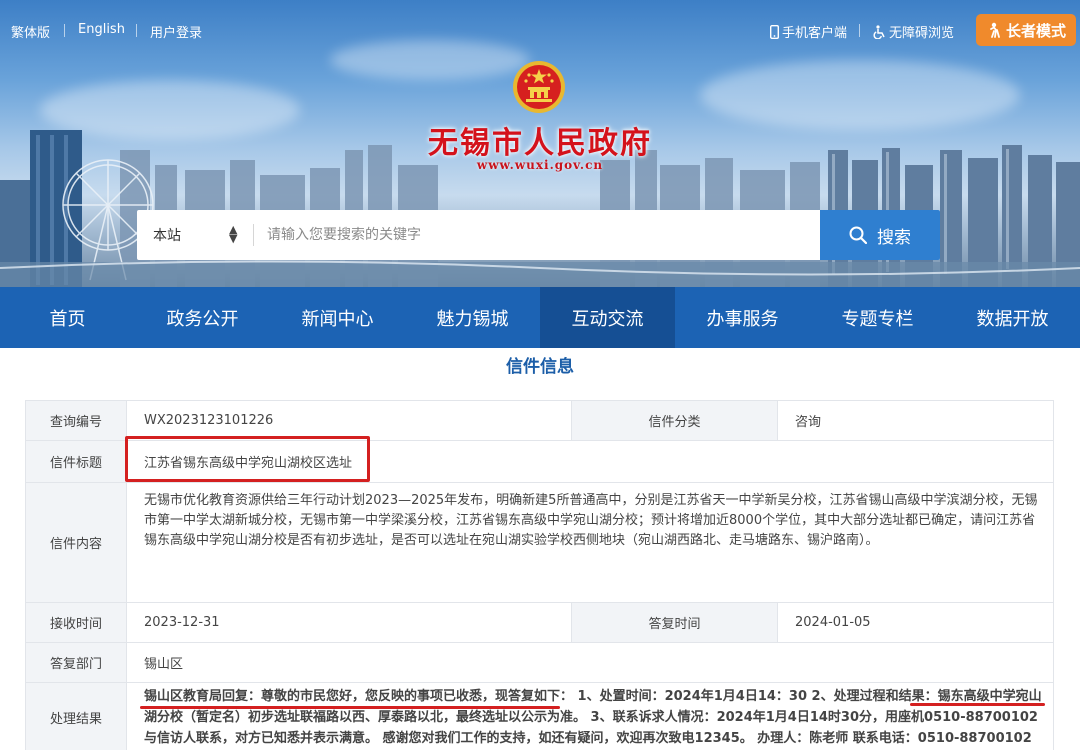  Describe the element at coordinates (76, 662) in the screenshot. I see `reply-department-label: 答复部门` at that location.